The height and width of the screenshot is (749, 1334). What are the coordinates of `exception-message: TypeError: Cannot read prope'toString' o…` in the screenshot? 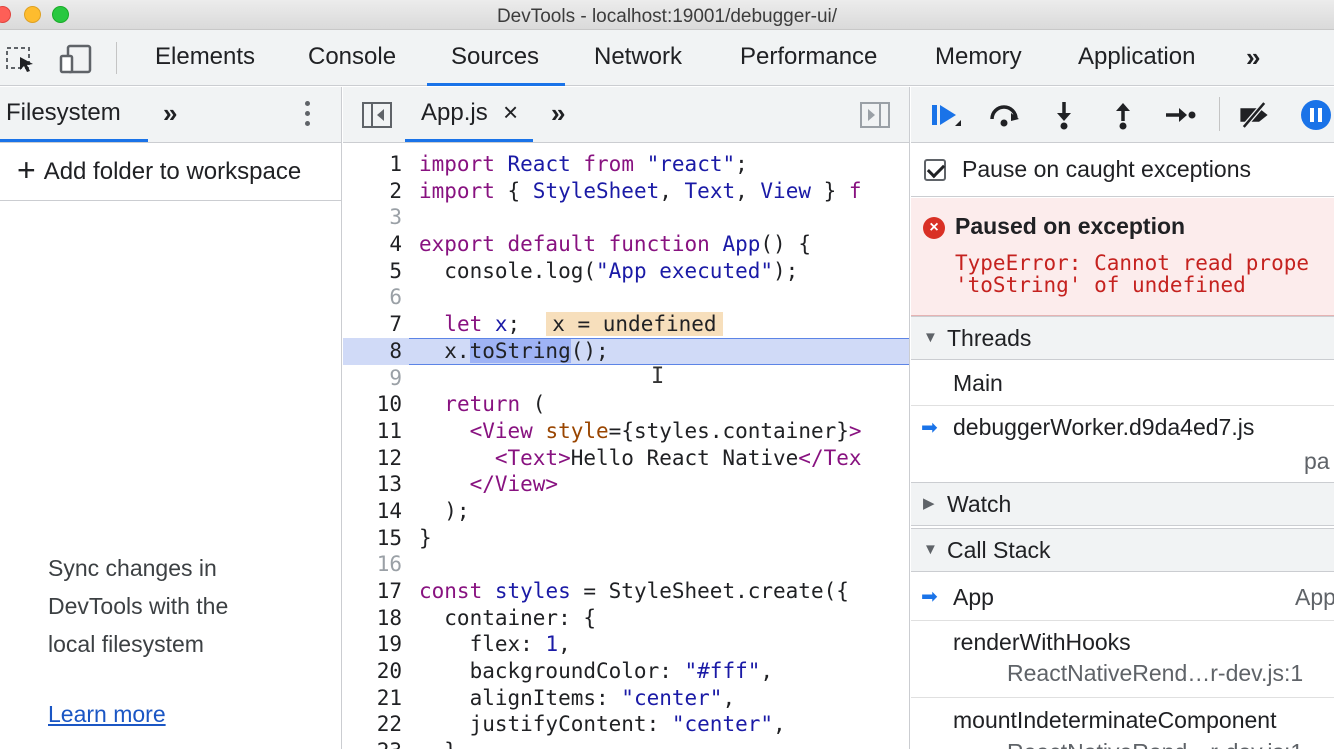 It's located at (1132, 274).